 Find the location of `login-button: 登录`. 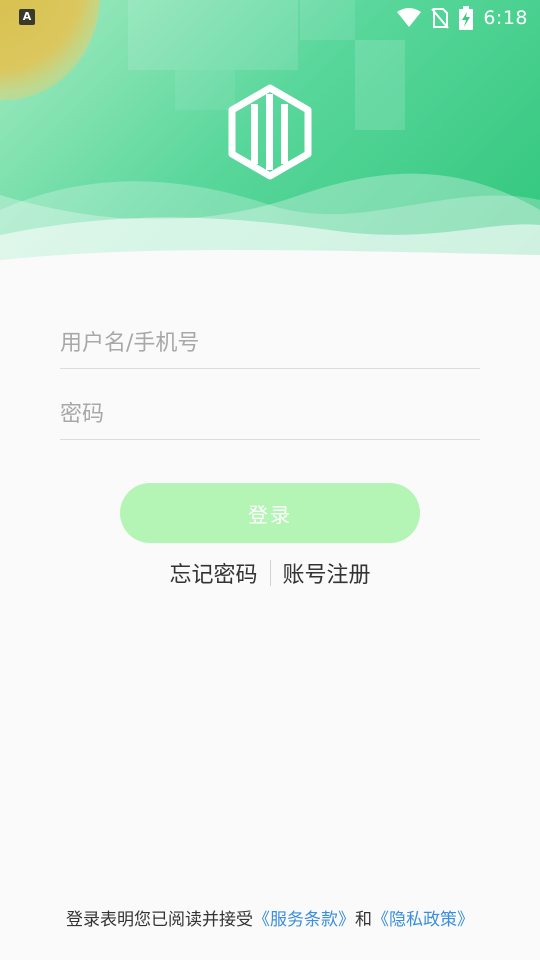

login-button: 登录 is located at coordinates (270, 513).